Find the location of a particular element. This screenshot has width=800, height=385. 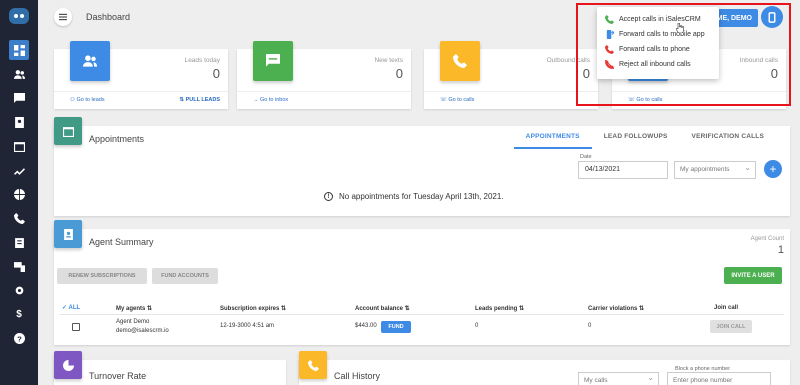

fund-accounts-button: FUND ACCOUNTS is located at coordinates (185, 276).